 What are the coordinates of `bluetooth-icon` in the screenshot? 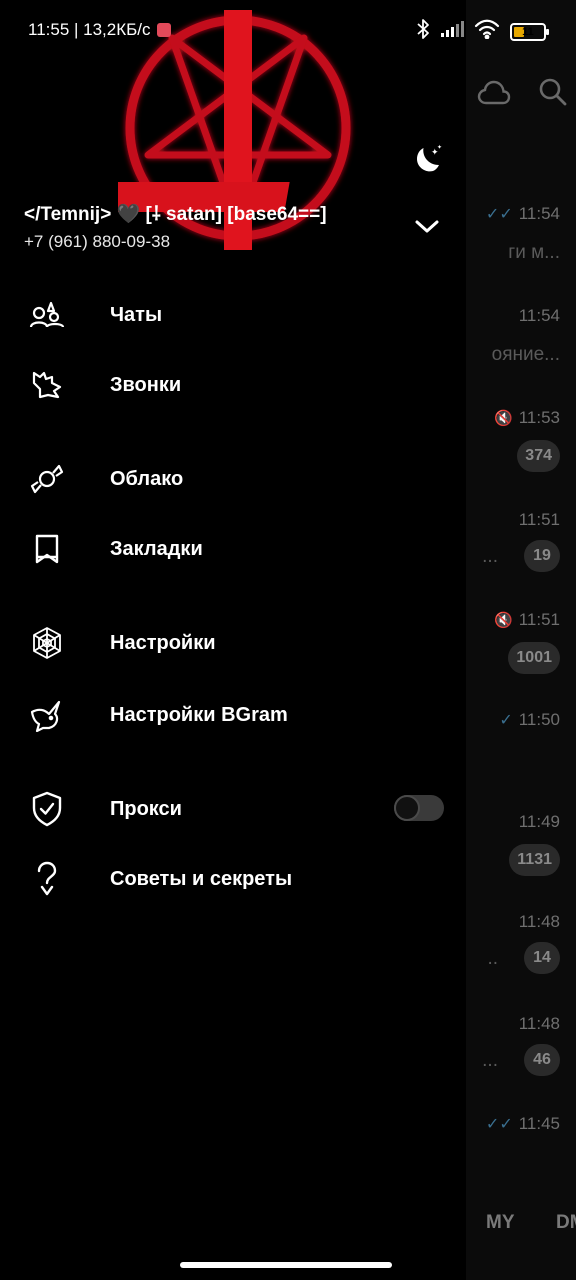 It's located at (423, 31).